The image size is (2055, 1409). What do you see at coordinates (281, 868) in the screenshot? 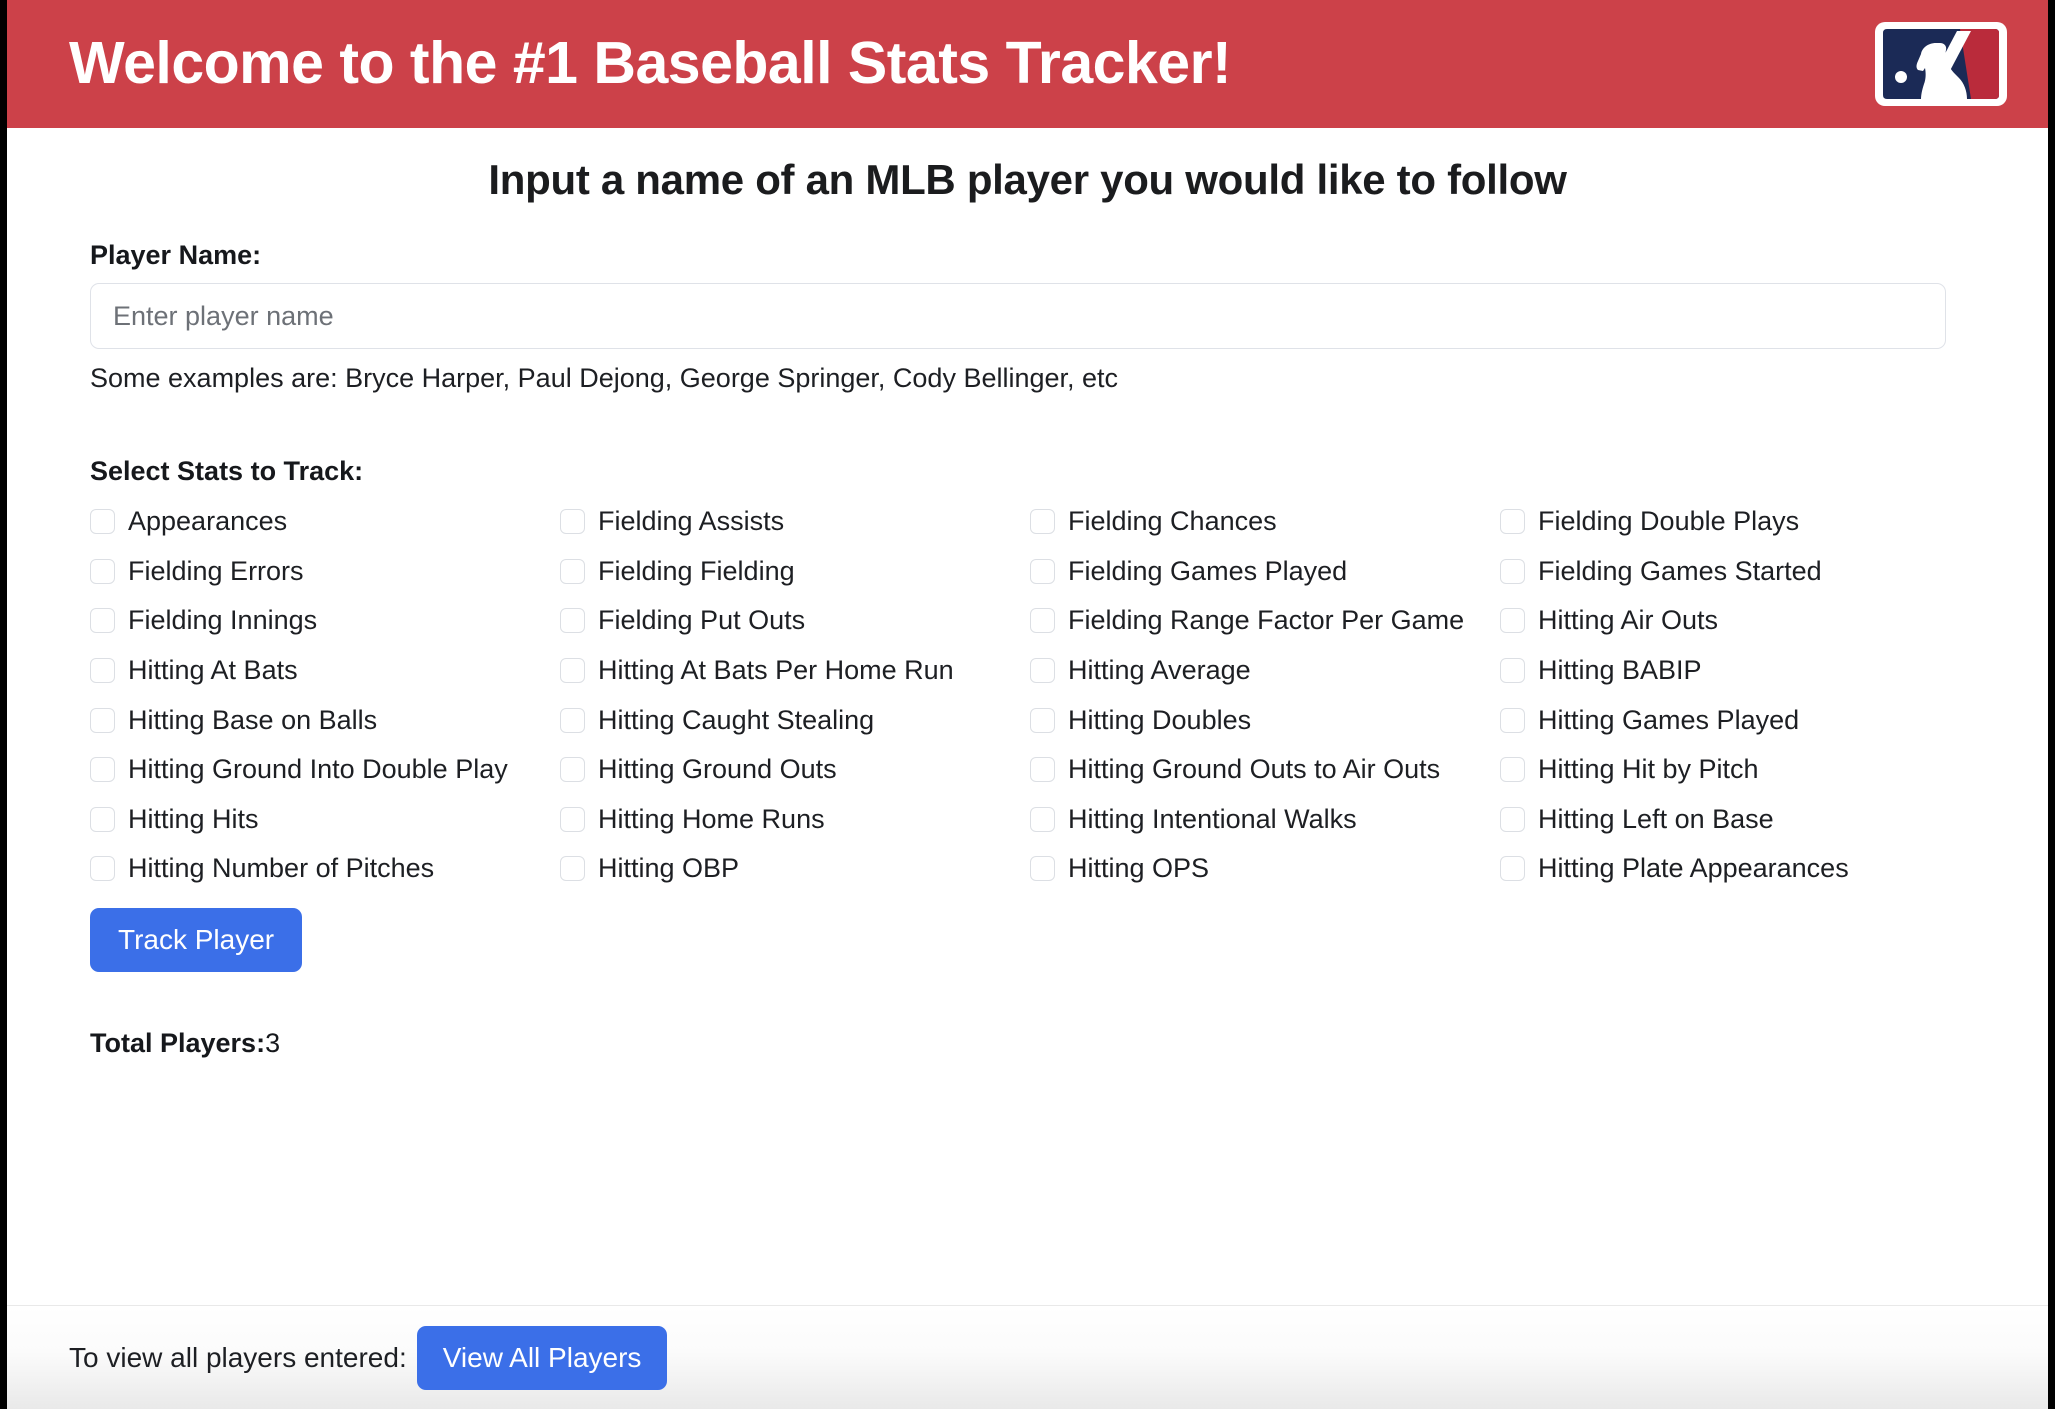
I see `stat-checkbox-label: Hitting Number of Pitches` at bounding box center [281, 868].